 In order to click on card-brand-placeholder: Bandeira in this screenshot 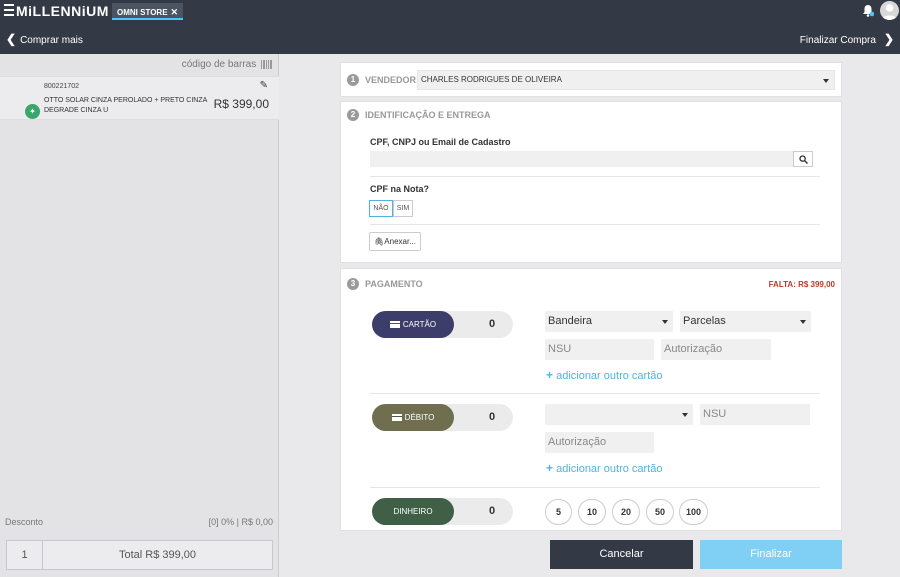, I will do `click(570, 321)`.